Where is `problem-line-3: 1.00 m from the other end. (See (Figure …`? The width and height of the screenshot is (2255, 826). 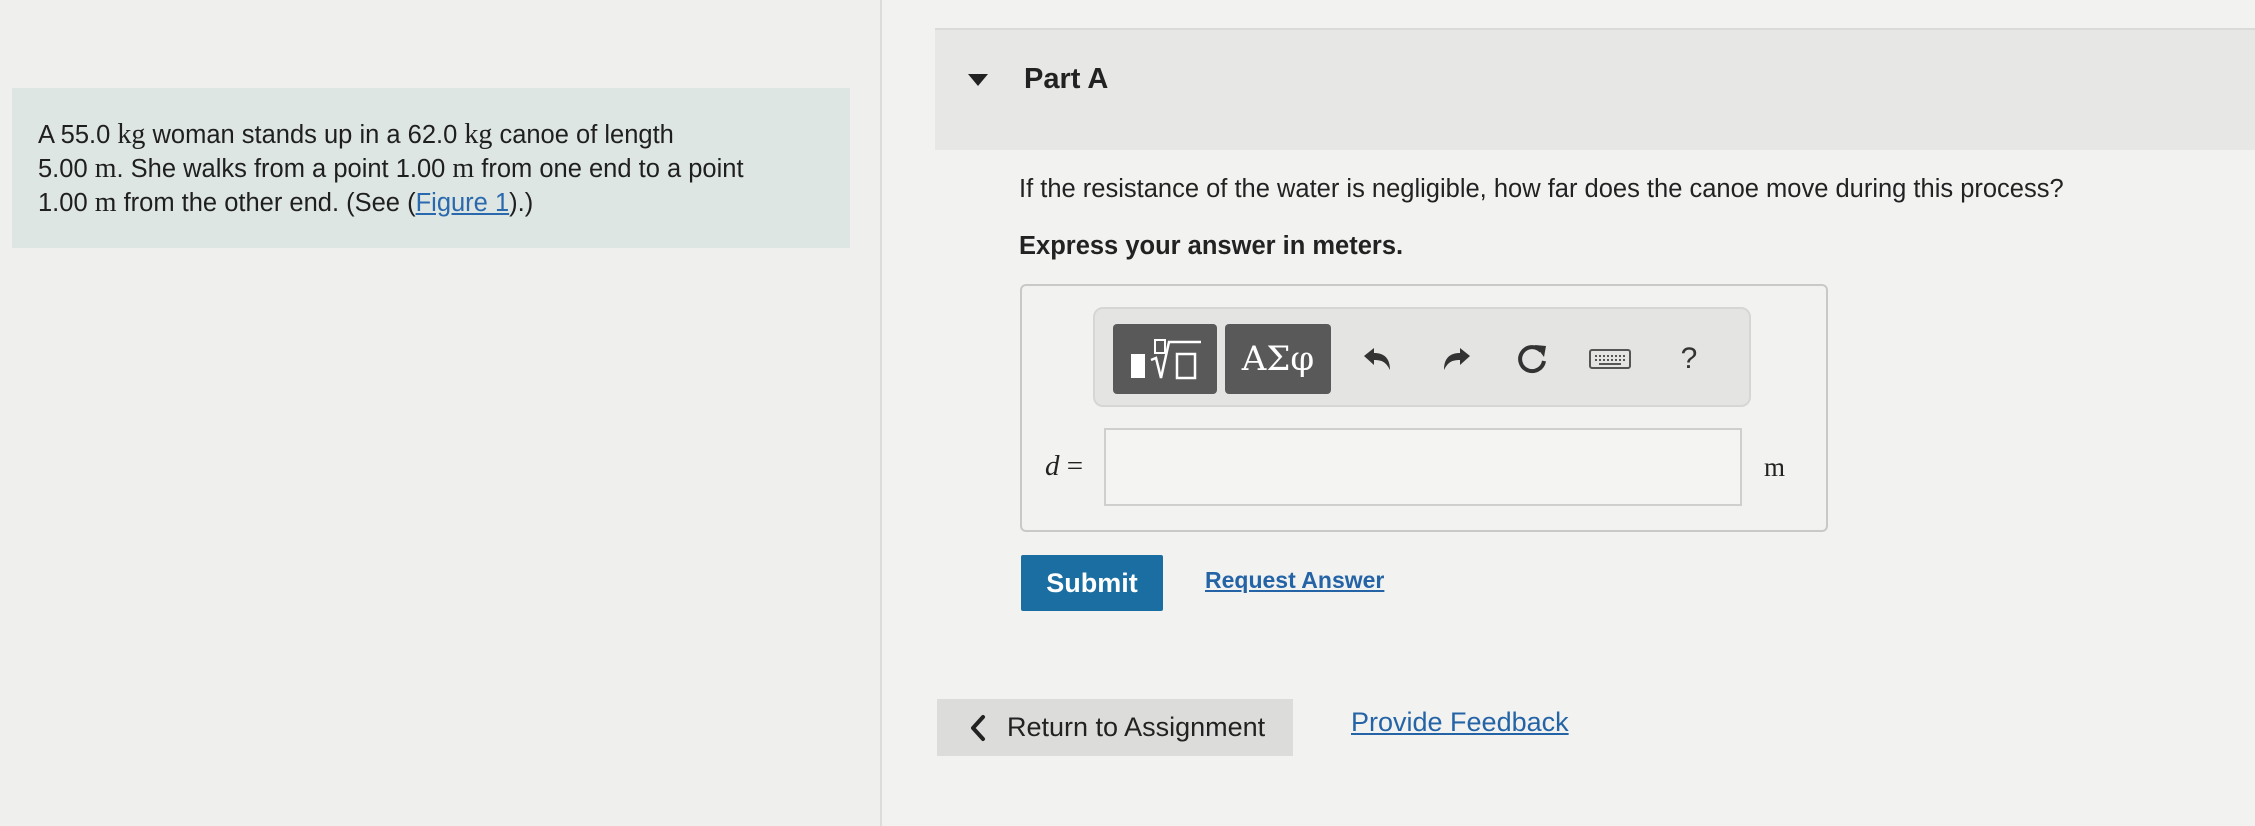
problem-line-3: 1.00 m from the other end. (See (Figure … is located at coordinates (286, 202).